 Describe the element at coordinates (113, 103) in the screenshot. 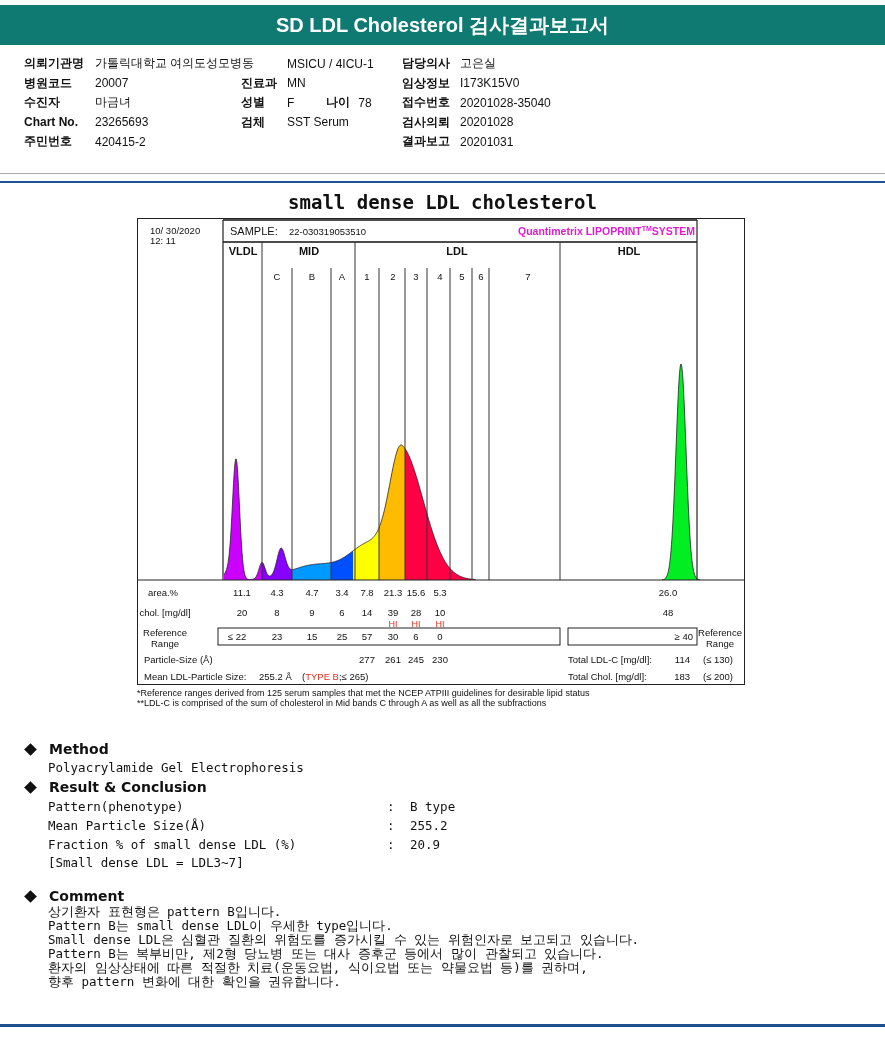

I see `field-value: 마금녀` at that location.